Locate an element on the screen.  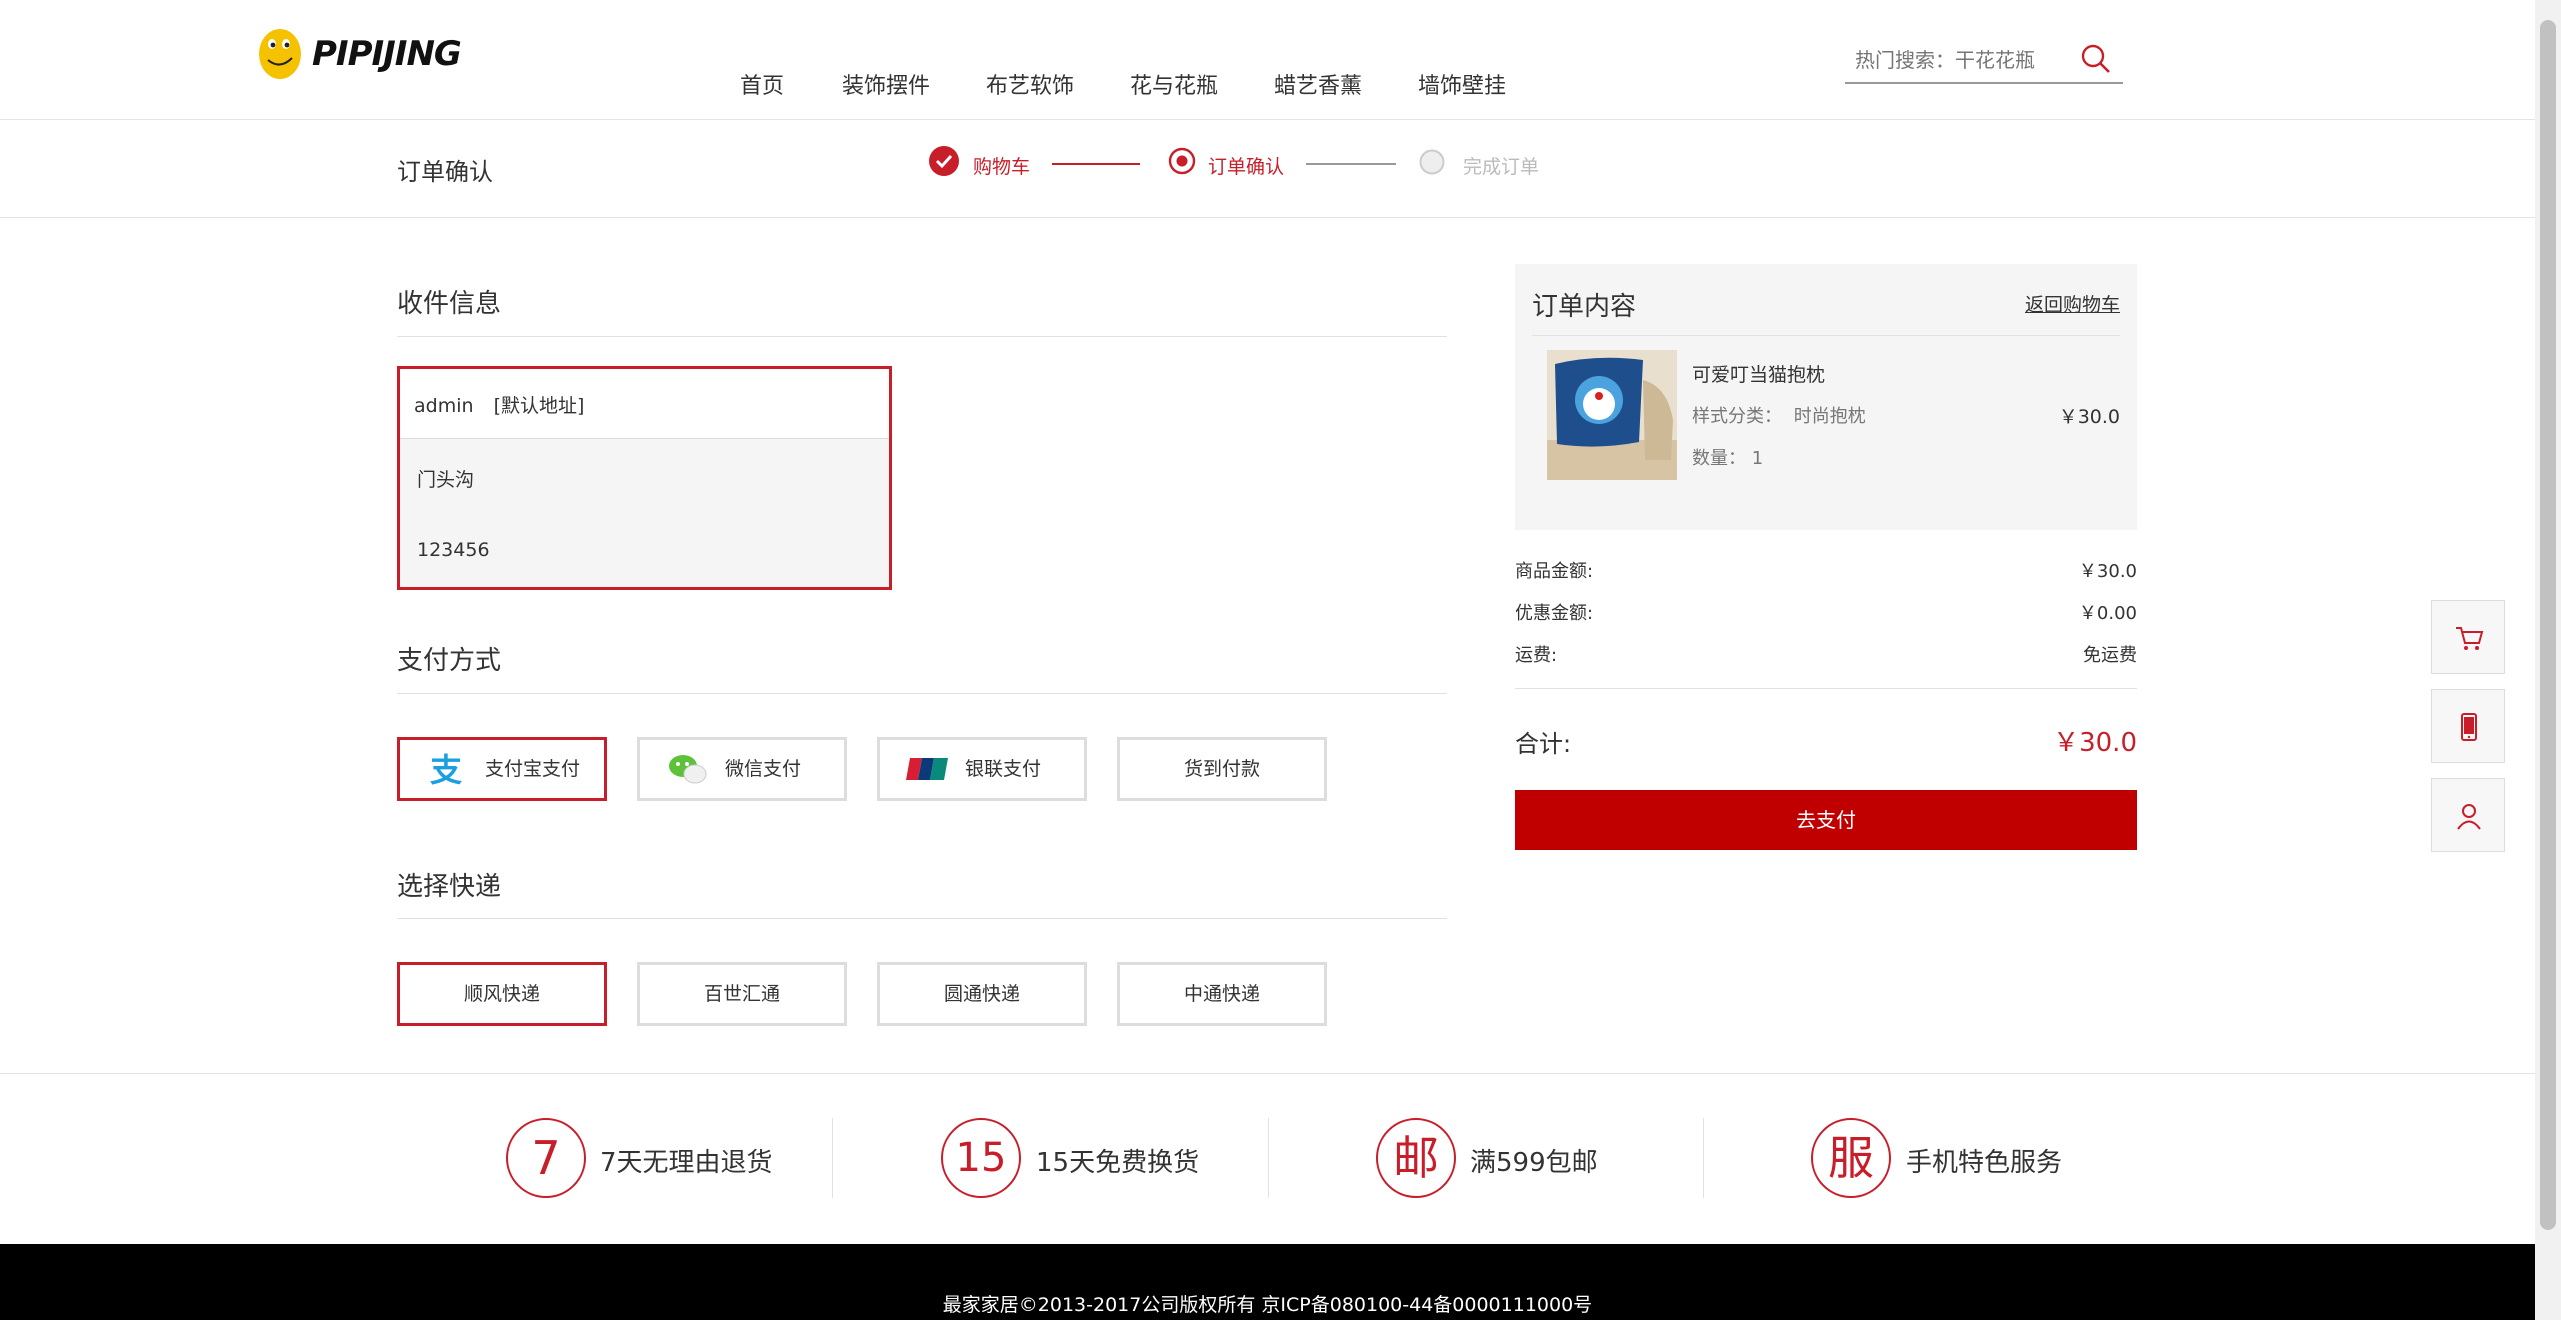
goods-amount-value: ￥30.0 is located at coordinates (2107, 571).